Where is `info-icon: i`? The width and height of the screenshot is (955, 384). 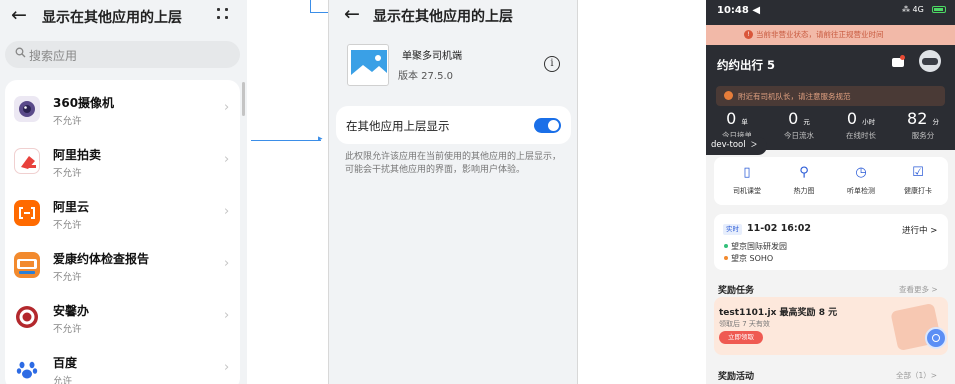 info-icon: i is located at coordinates (552, 64).